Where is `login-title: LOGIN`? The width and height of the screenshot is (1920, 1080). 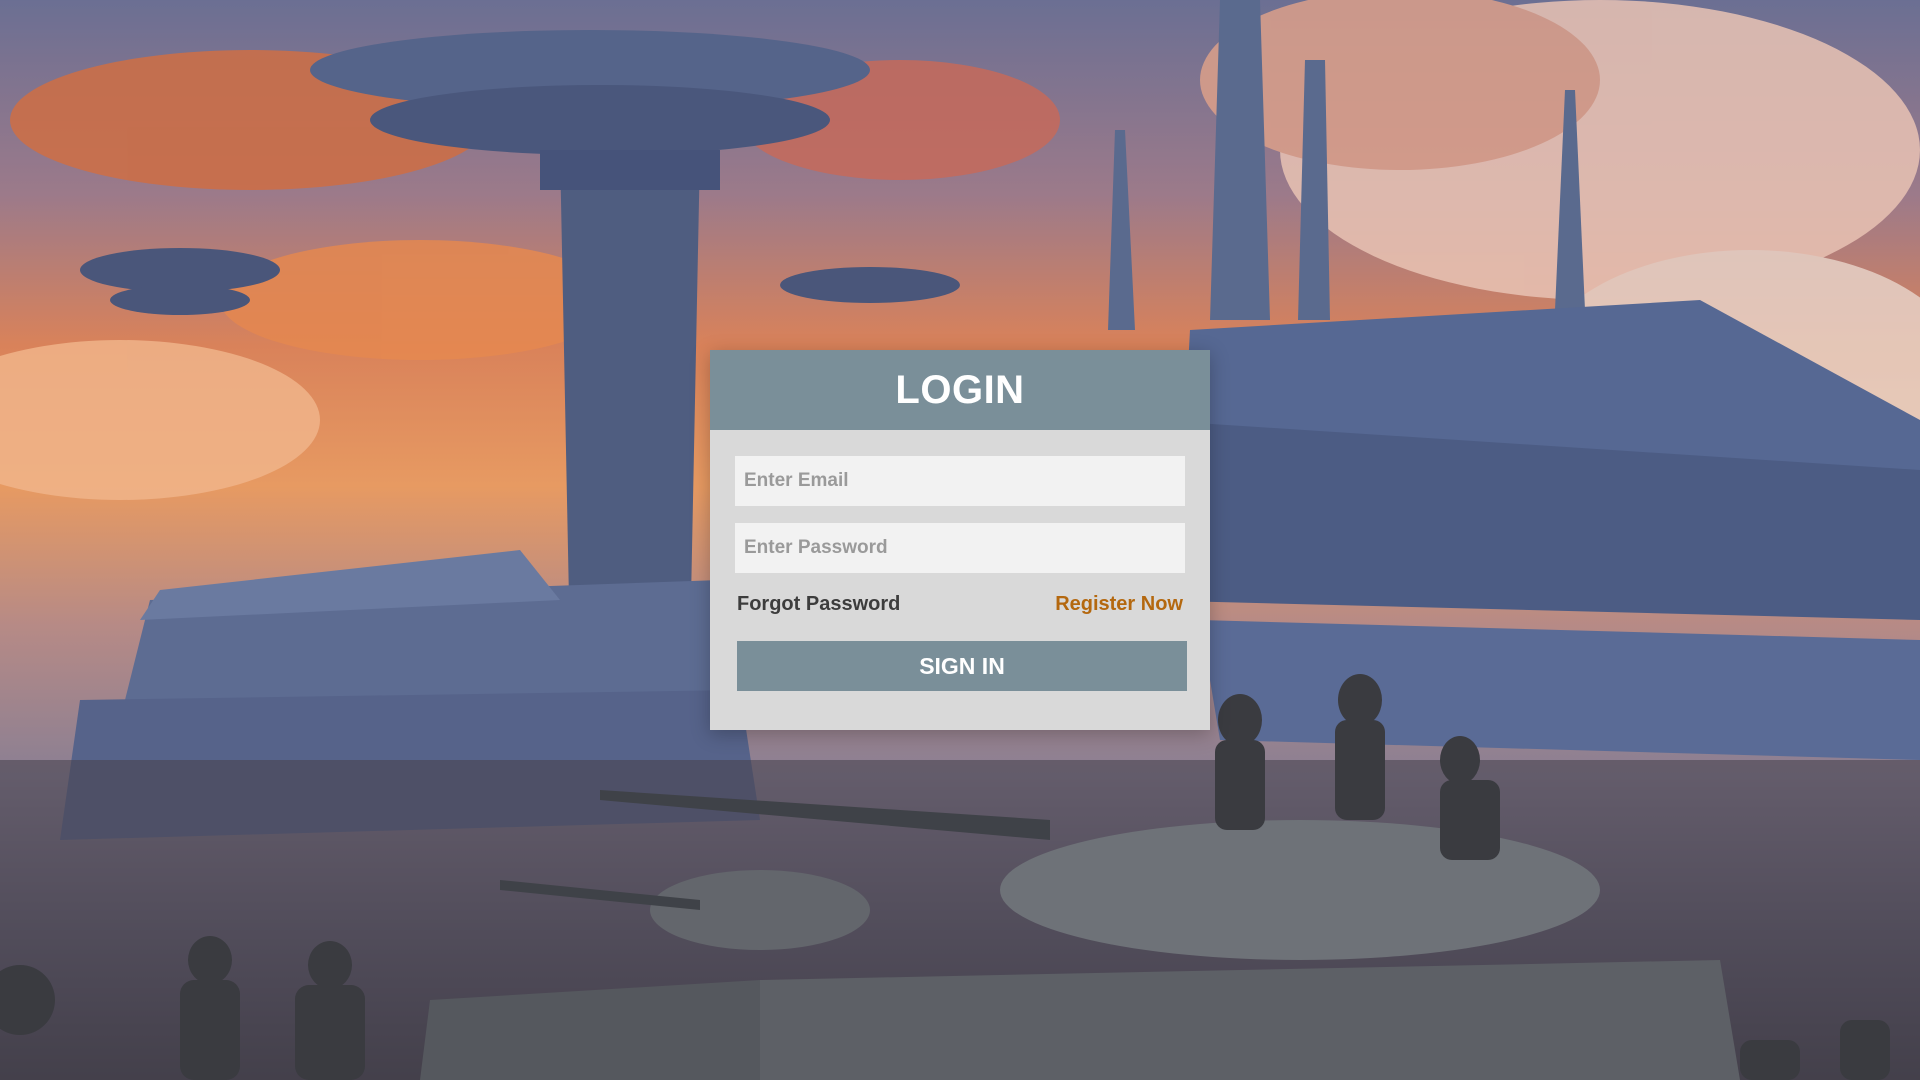
login-title: LOGIN is located at coordinates (960, 389).